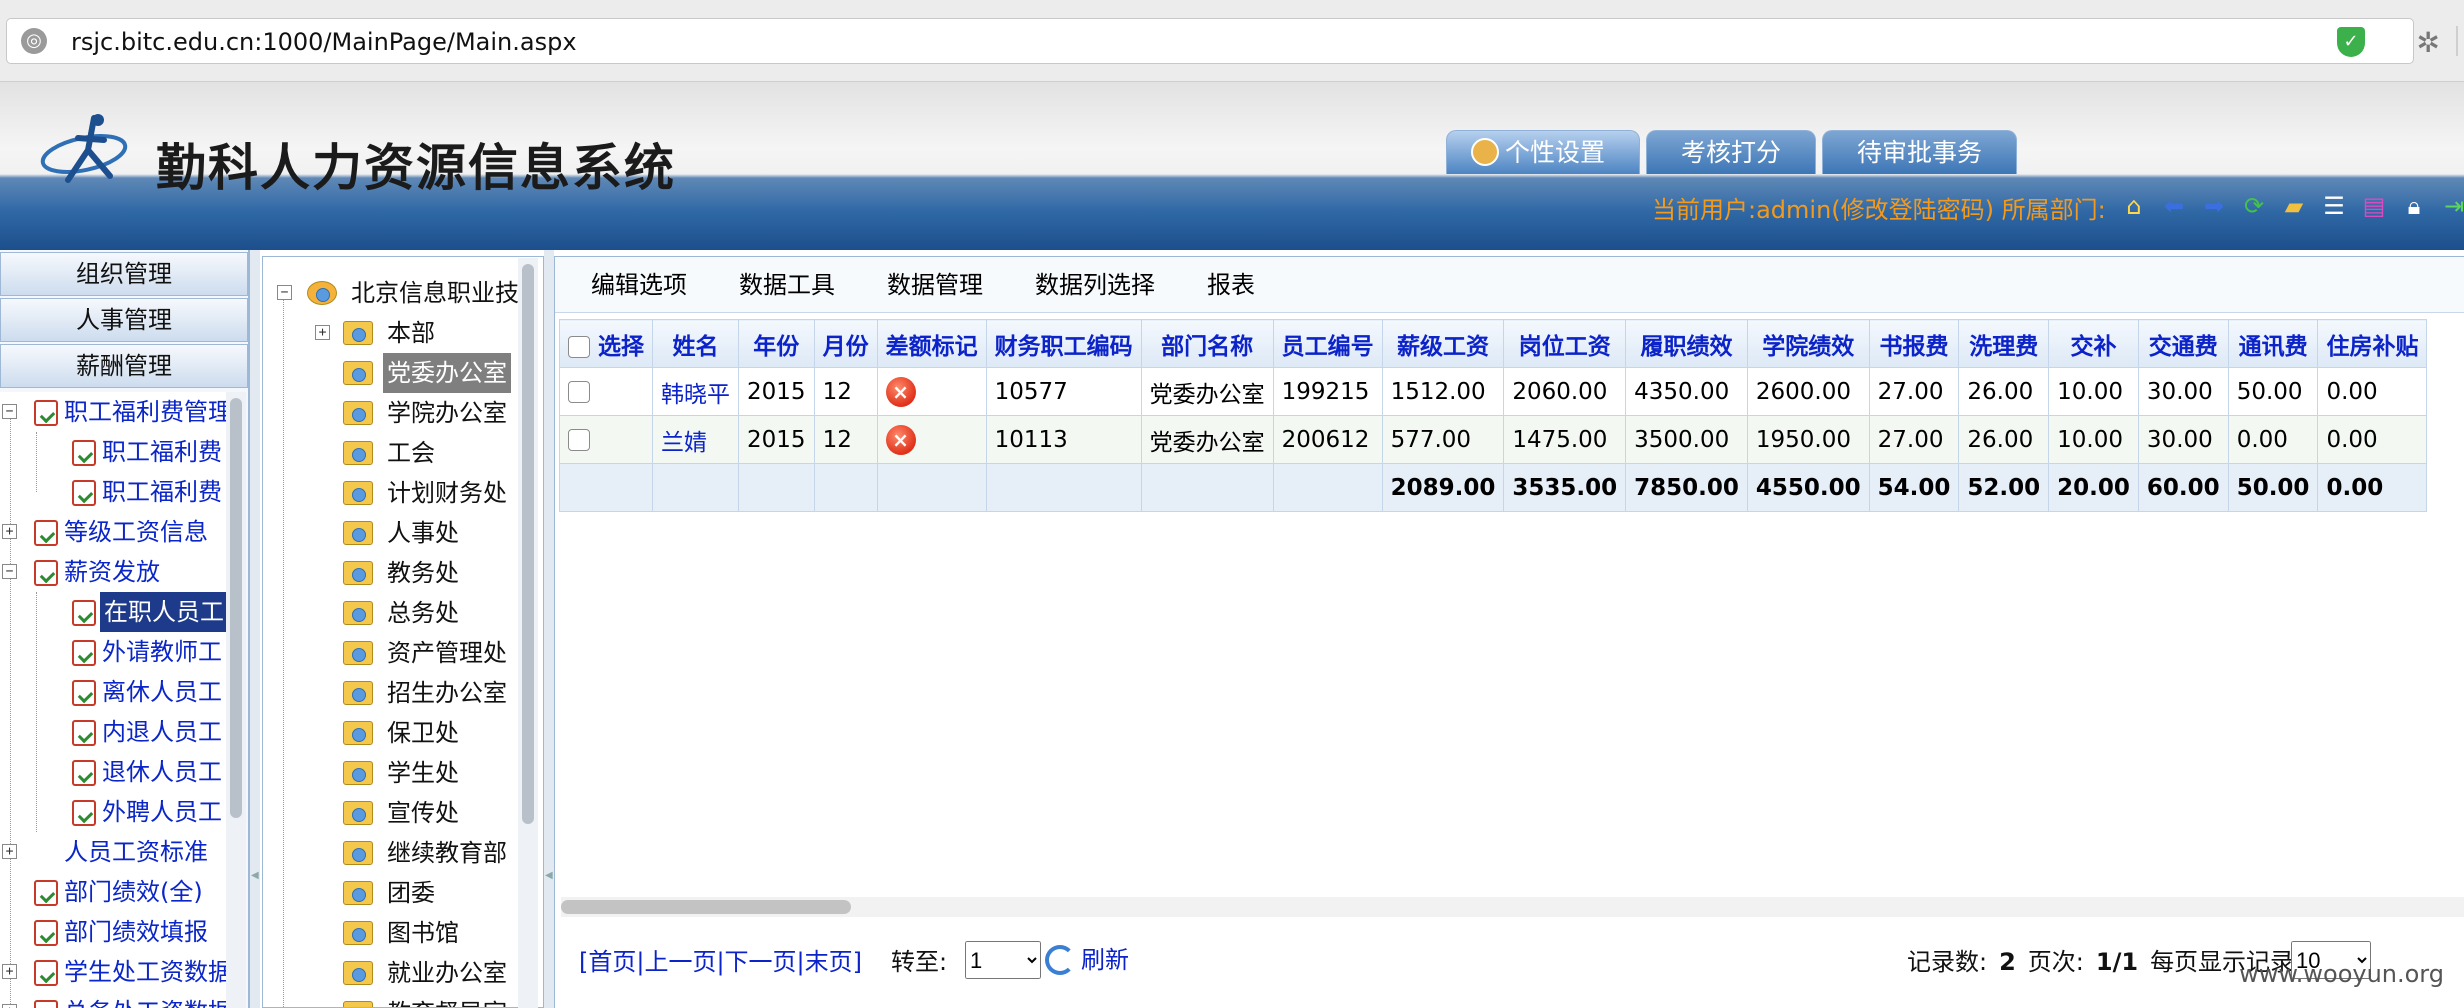 The image size is (2464, 1008). Describe the element at coordinates (403, 613) in the screenshot. I see `dept-item: 总务处` at that location.